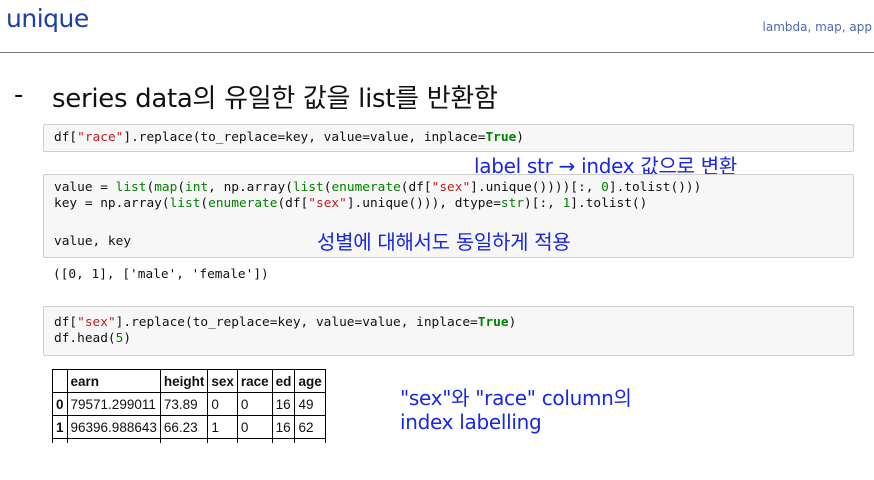 Image resolution: width=874 pixels, height=480 pixels. I want to click on column-header, so click(60, 381).